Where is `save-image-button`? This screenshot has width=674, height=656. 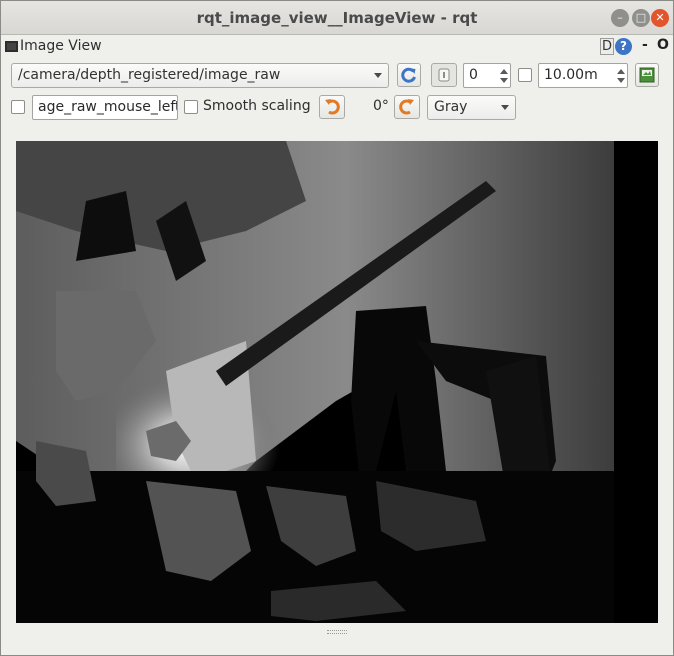 save-image-button is located at coordinates (647, 75).